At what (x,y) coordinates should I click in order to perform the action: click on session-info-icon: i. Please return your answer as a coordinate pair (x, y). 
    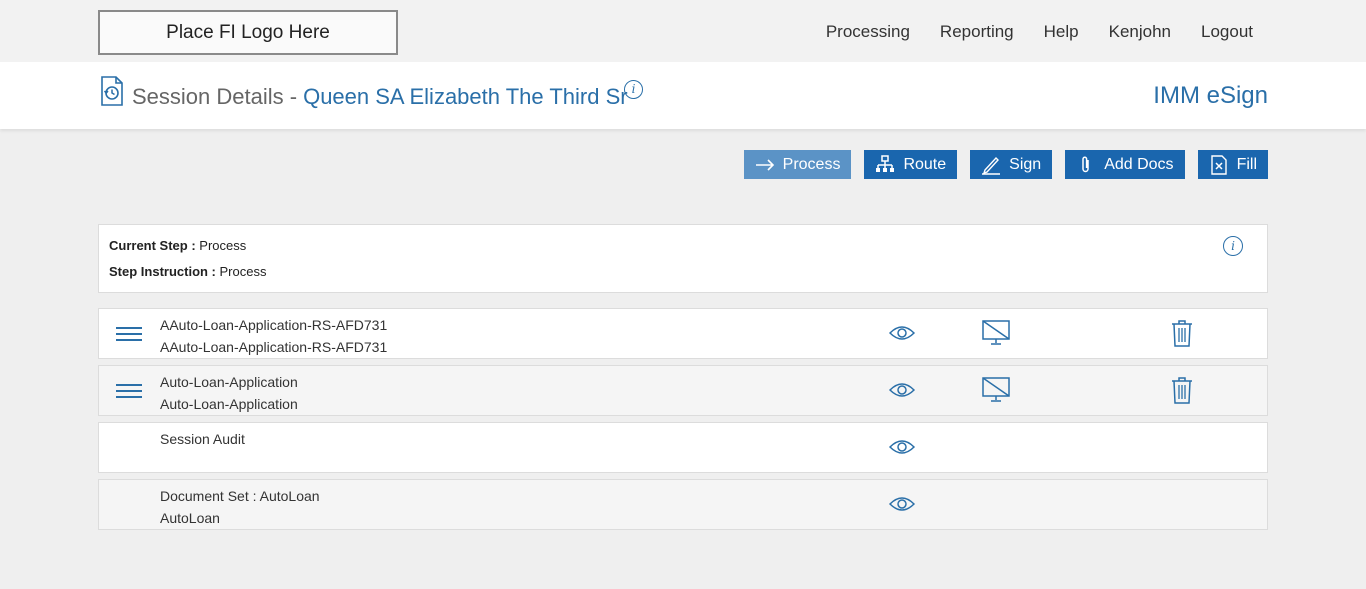
    Looking at the image, I should click on (633, 89).